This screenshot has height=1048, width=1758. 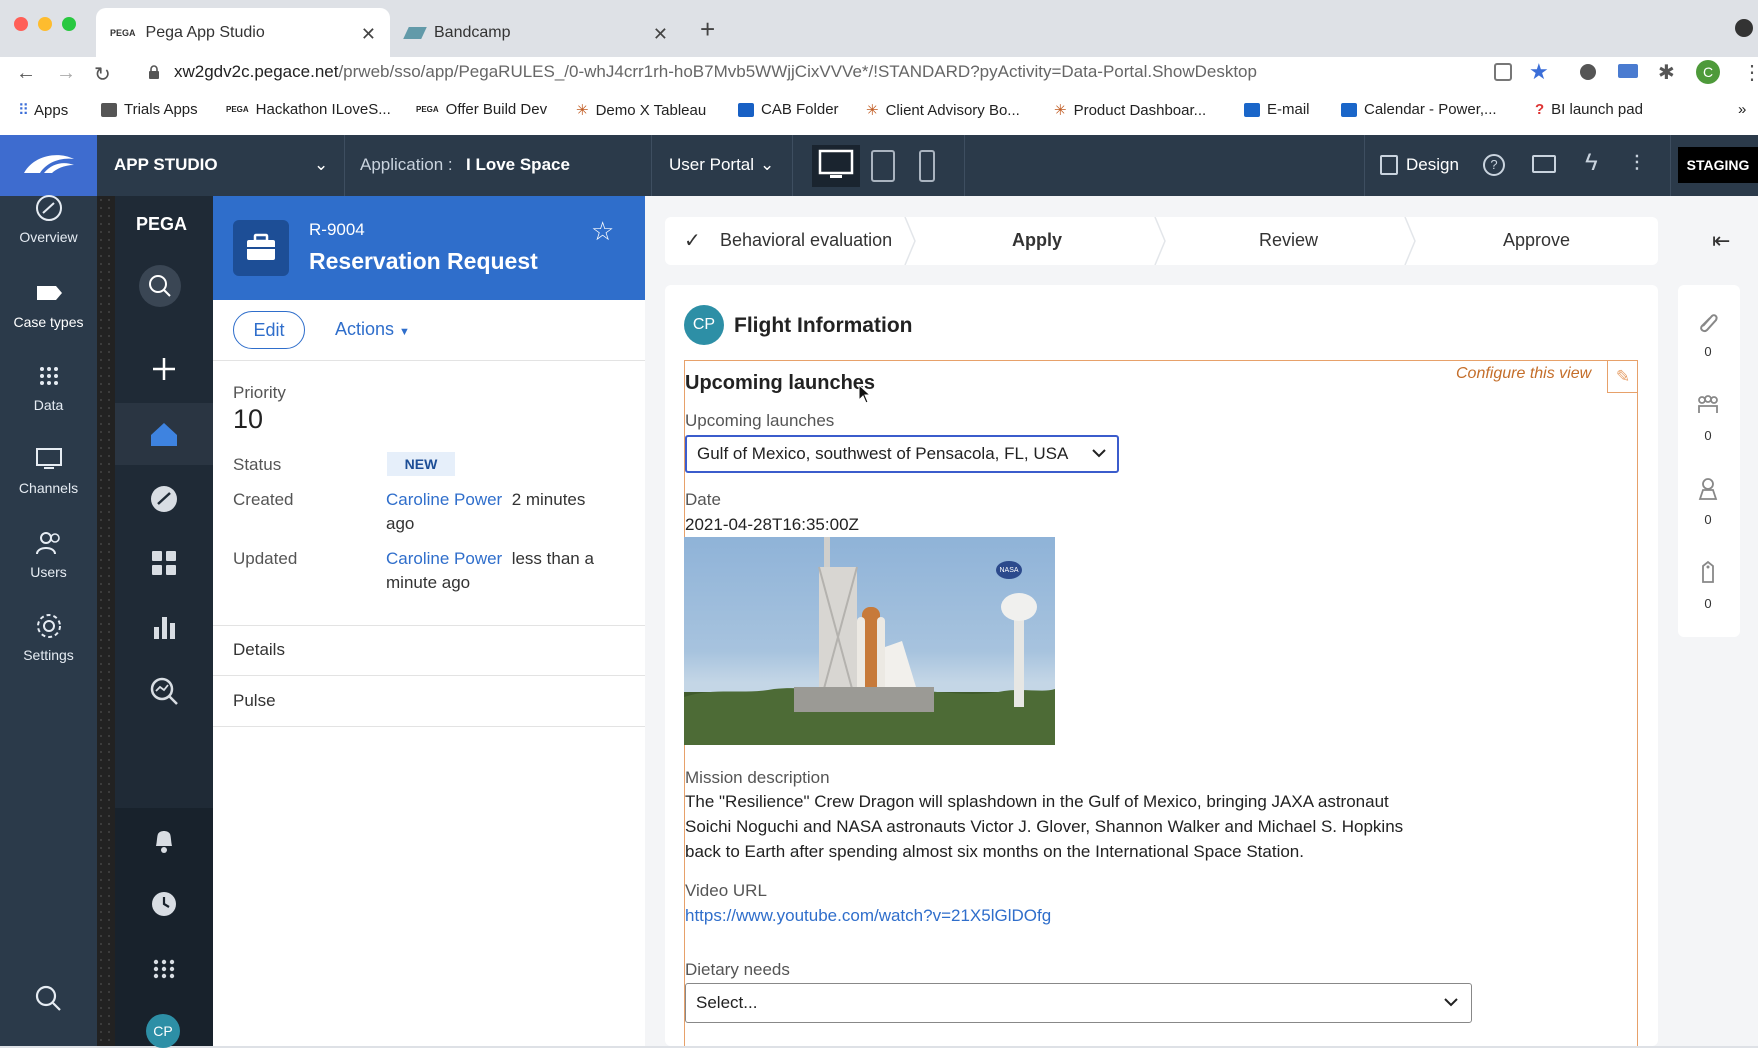 What do you see at coordinates (259, 650) in the screenshot?
I see `details-tab: Details` at bounding box center [259, 650].